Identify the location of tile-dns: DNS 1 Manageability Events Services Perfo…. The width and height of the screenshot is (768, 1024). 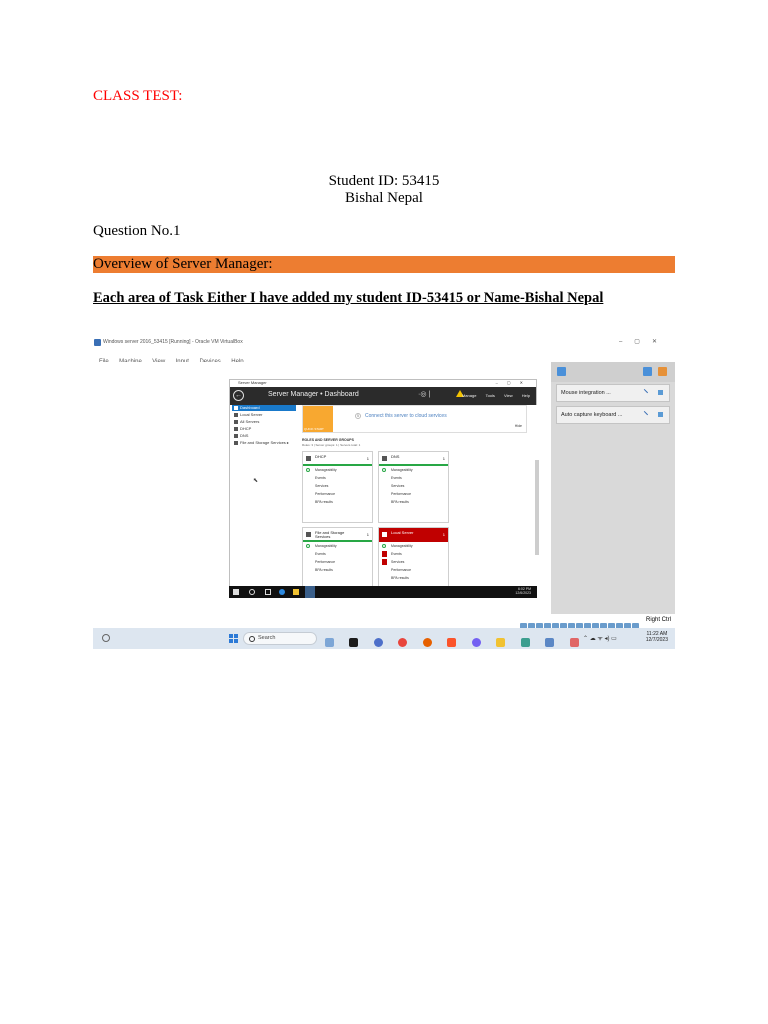
(413, 487).